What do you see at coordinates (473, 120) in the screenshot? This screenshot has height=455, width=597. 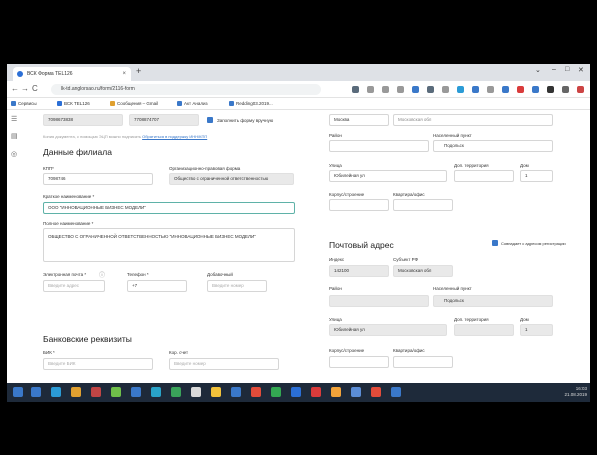 I see `region-field: Московская обл` at bounding box center [473, 120].